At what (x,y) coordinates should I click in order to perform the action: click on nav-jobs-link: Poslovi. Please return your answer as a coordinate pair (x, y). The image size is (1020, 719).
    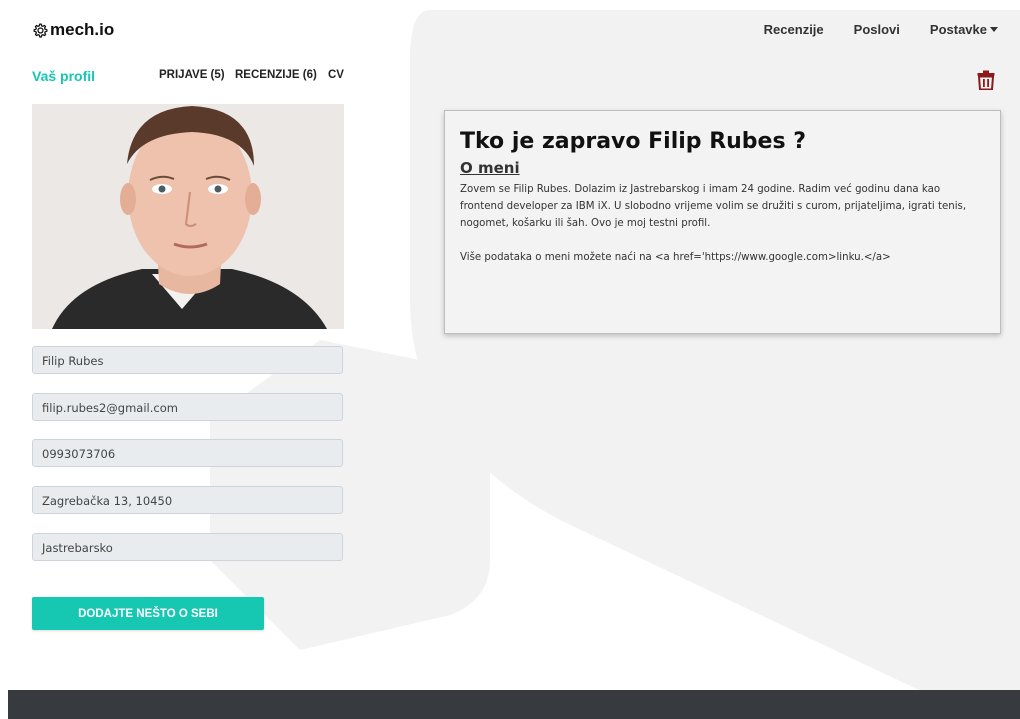
    Looking at the image, I should click on (877, 29).